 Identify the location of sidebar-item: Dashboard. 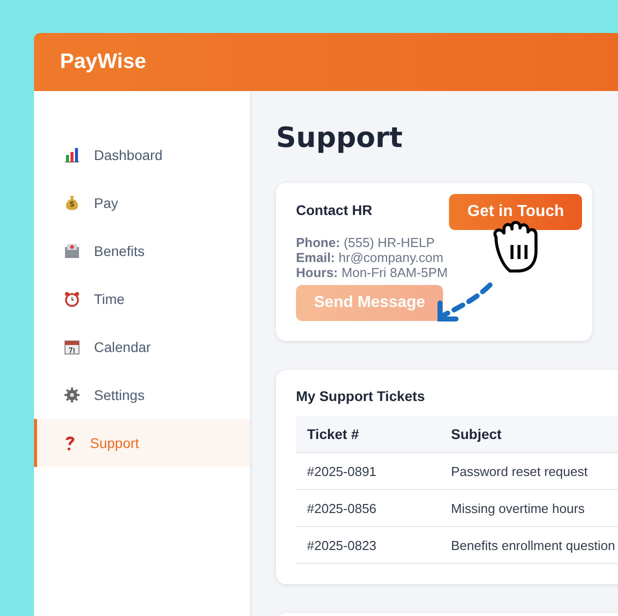
(142, 155).